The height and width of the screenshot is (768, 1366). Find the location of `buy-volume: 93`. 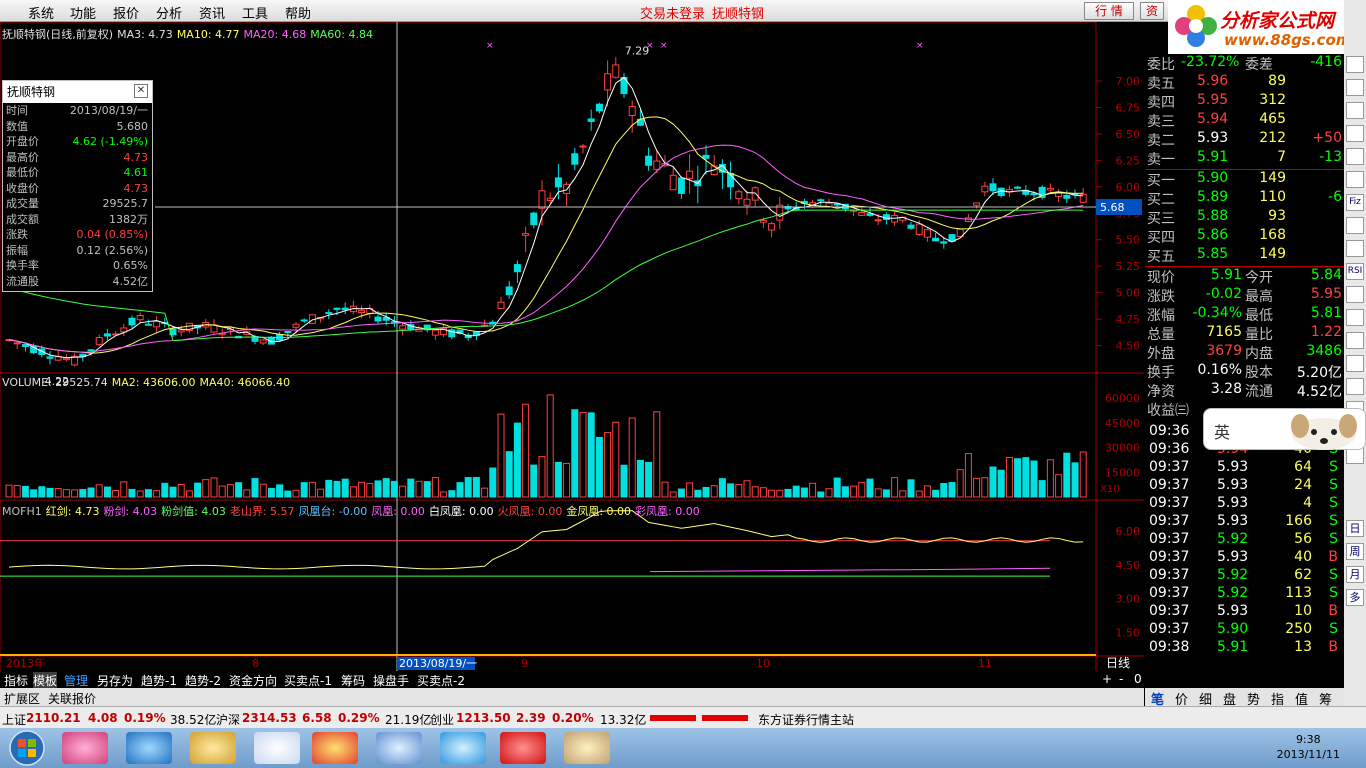

buy-volume: 93 is located at coordinates (1277, 216).